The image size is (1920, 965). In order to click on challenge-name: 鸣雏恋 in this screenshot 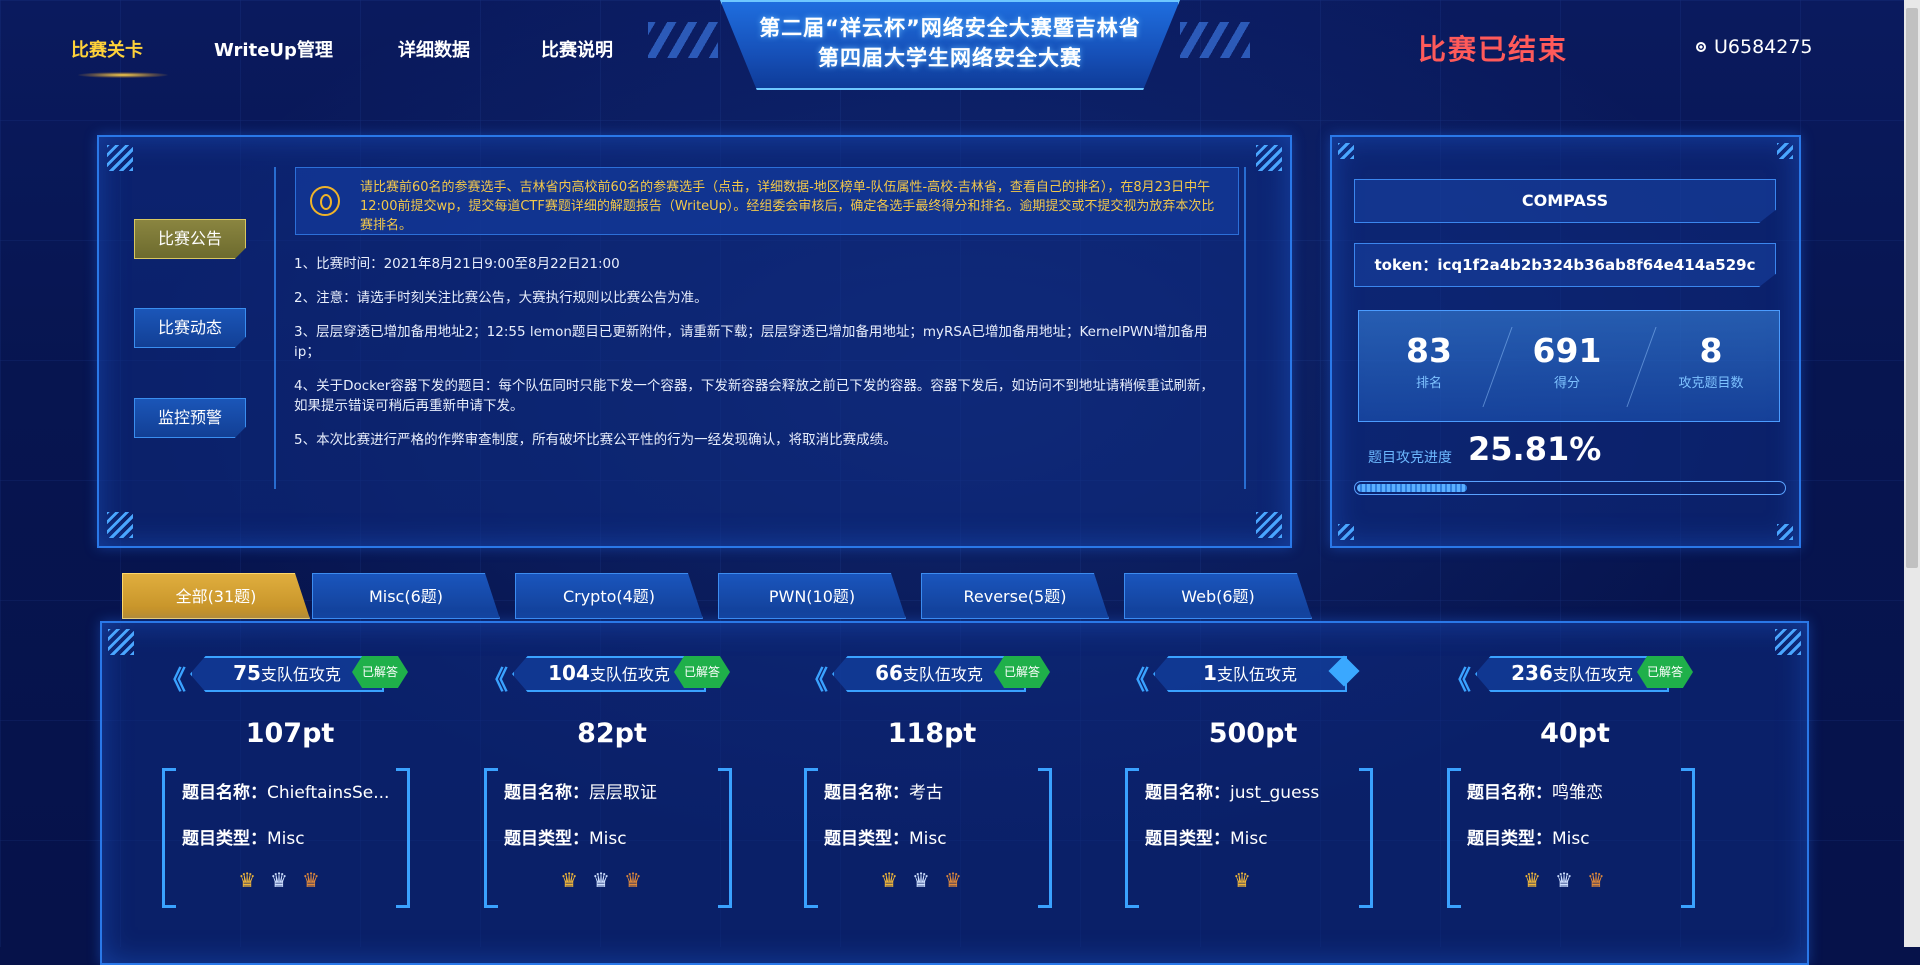, I will do `click(1577, 793)`.